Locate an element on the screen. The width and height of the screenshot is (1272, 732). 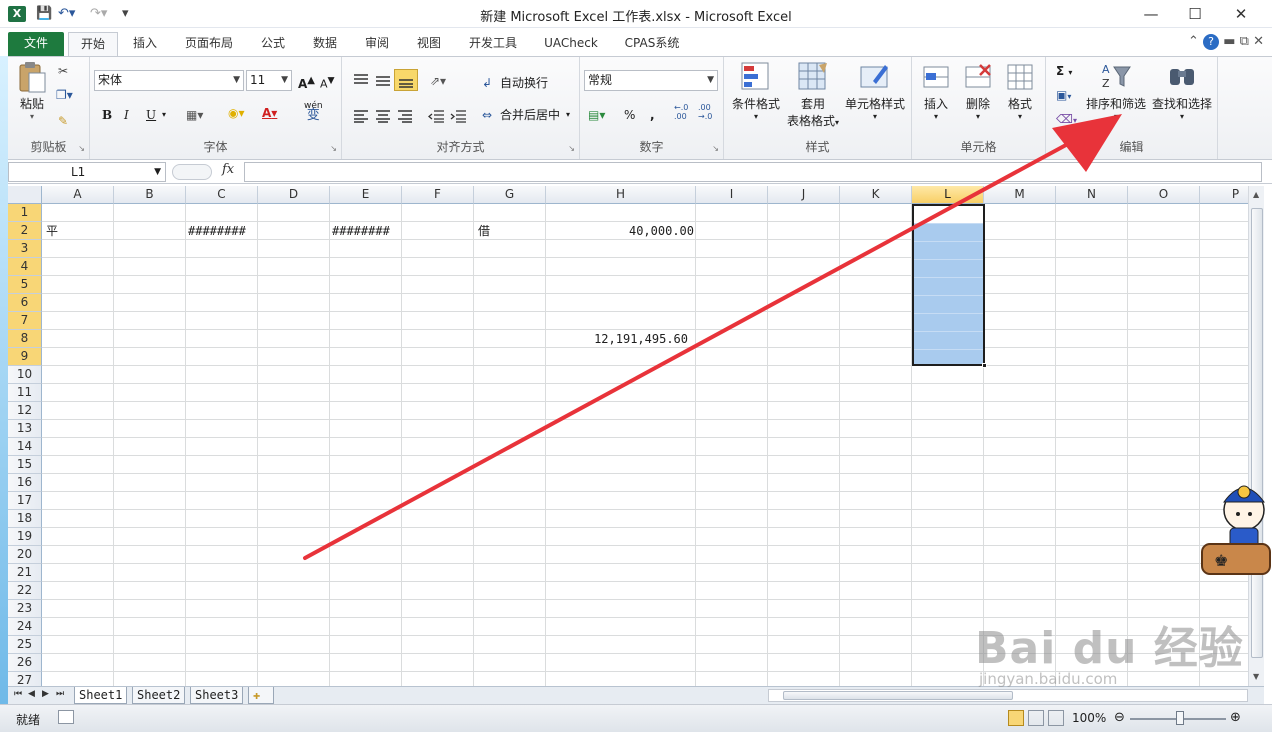
first-sheet-icon: ⏮ is located at coordinates (18, 694).